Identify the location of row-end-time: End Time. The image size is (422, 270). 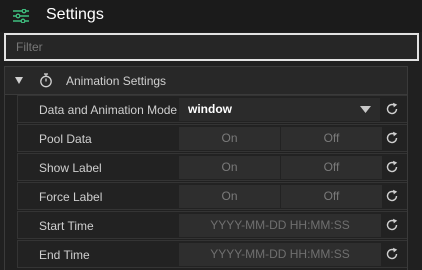
(212, 254).